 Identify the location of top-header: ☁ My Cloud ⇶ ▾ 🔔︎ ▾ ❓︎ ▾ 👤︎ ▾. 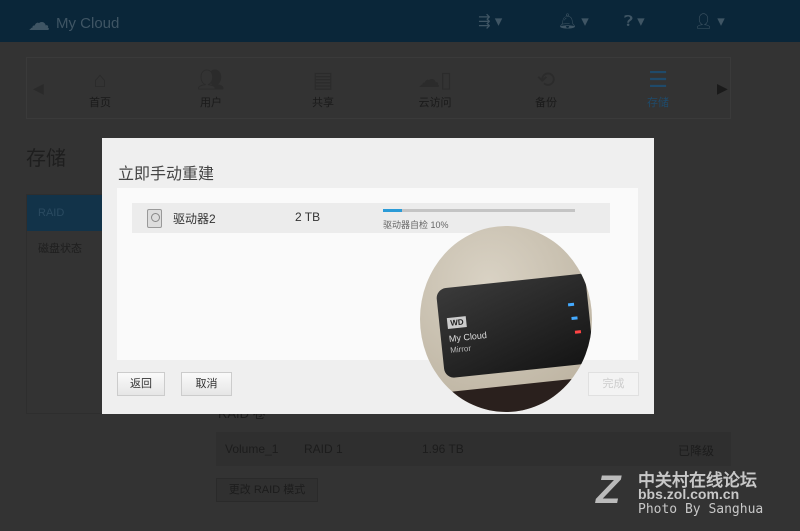
(400, 21).